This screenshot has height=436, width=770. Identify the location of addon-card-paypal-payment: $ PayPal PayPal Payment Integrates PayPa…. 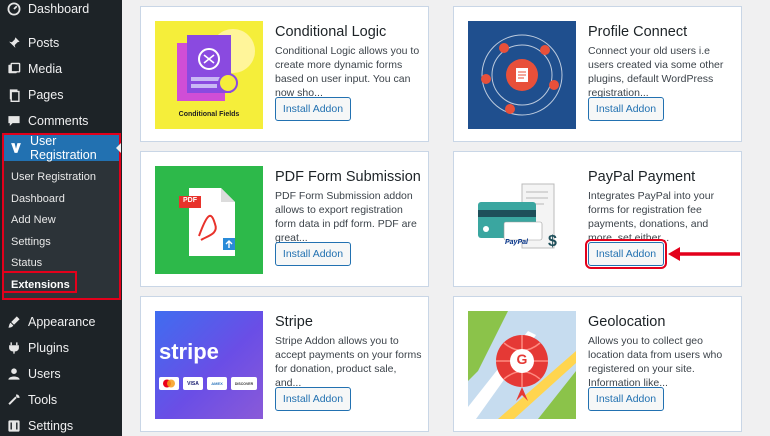
(597, 219).